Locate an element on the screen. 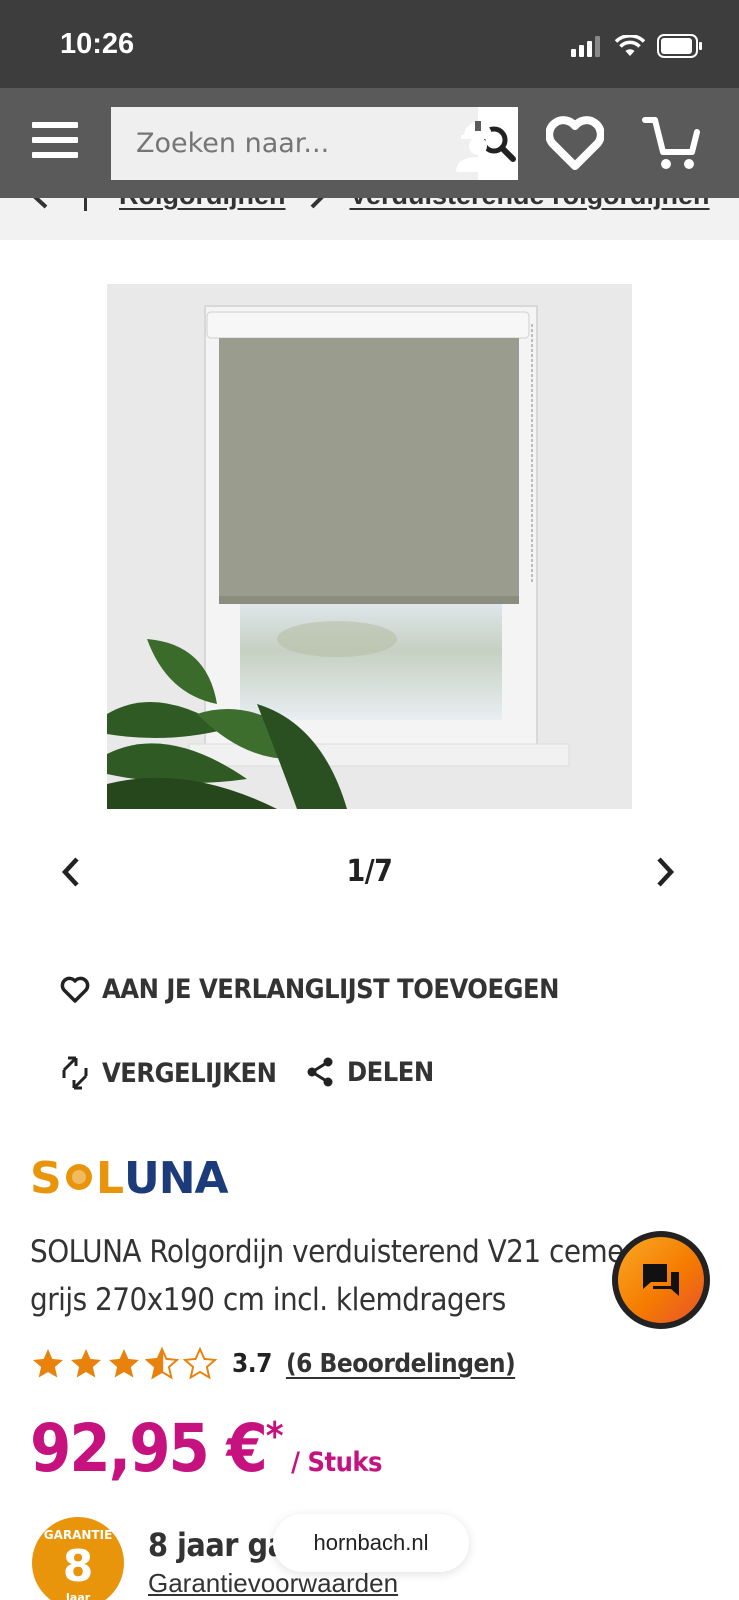 Image resolution: width=739 pixels, height=1600 pixels. price-asterisk: * is located at coordinates (274, 1436).